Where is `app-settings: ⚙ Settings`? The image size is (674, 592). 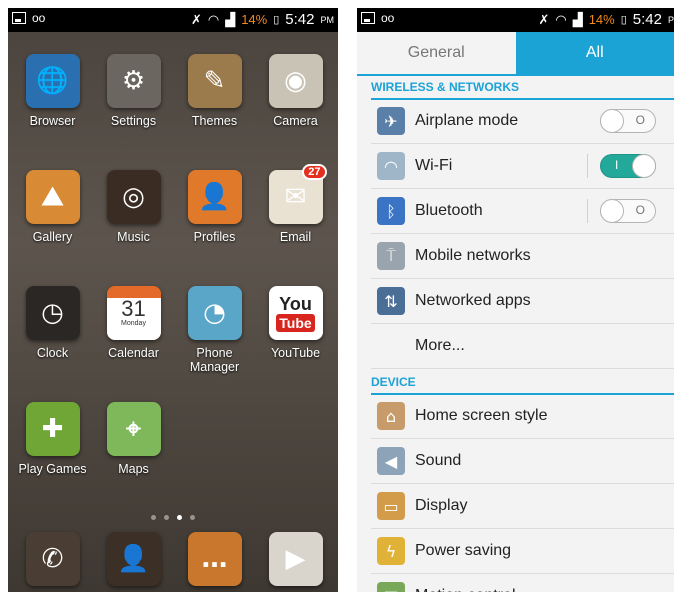
app-settings: ⚙ Settings is located at coordinates (133, 112).